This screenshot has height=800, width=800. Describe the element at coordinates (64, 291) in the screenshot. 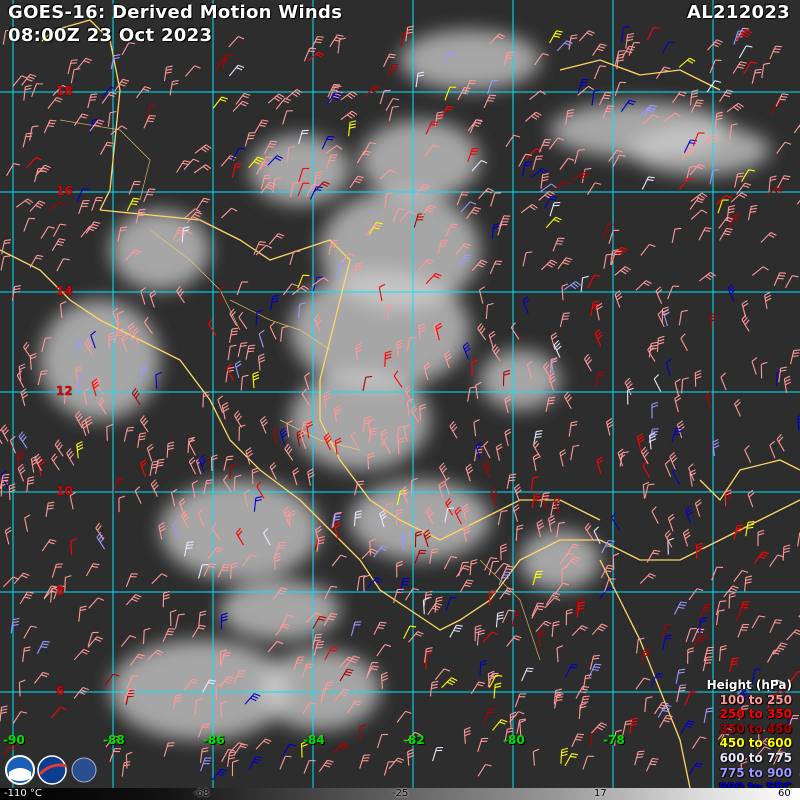

I see `lat-label-14: 14` at that location.